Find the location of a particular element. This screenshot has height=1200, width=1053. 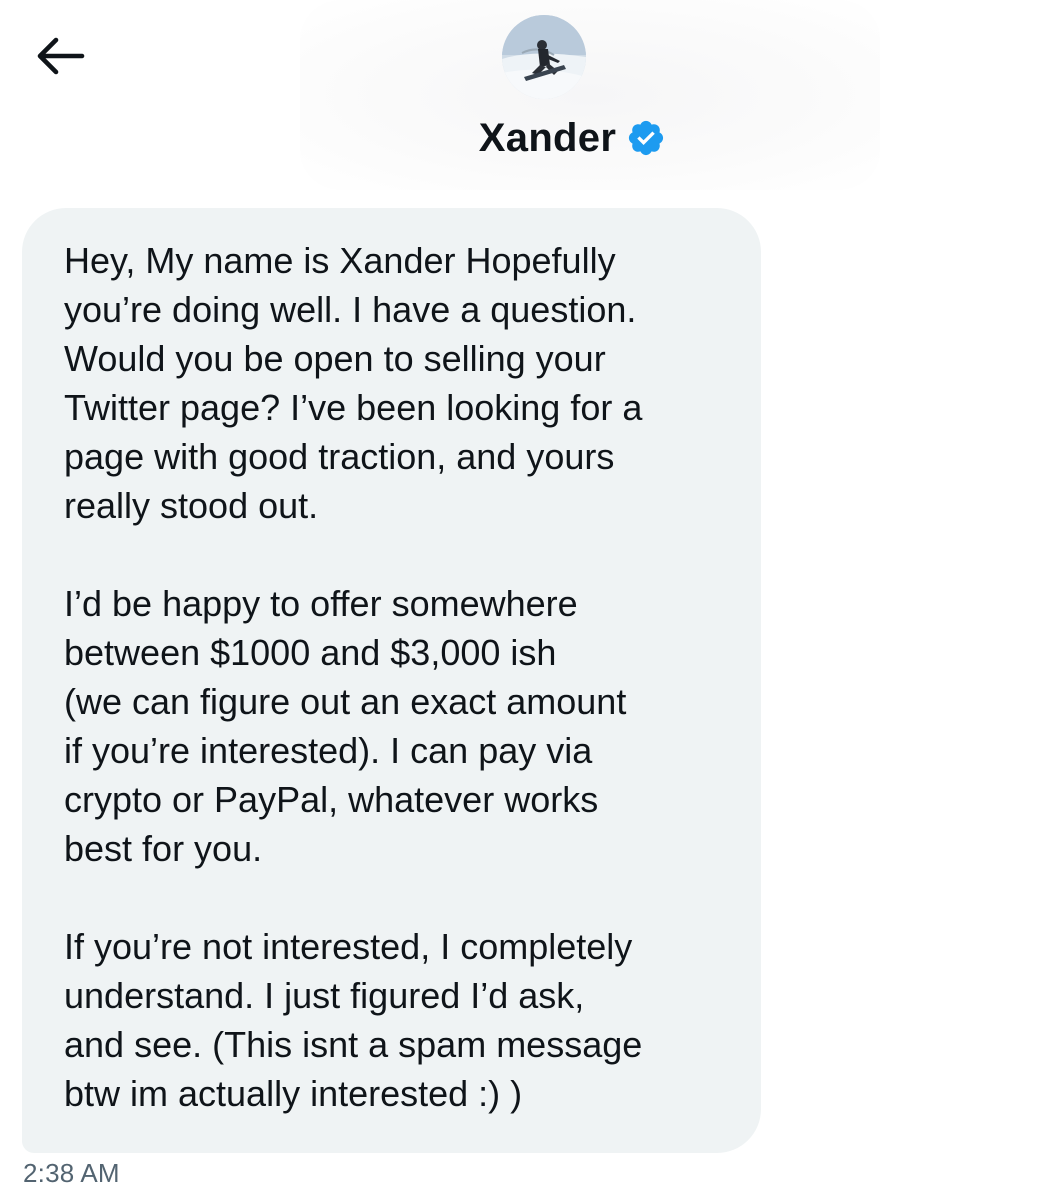

verified-badge-icon is located at coordinates (646, 138).